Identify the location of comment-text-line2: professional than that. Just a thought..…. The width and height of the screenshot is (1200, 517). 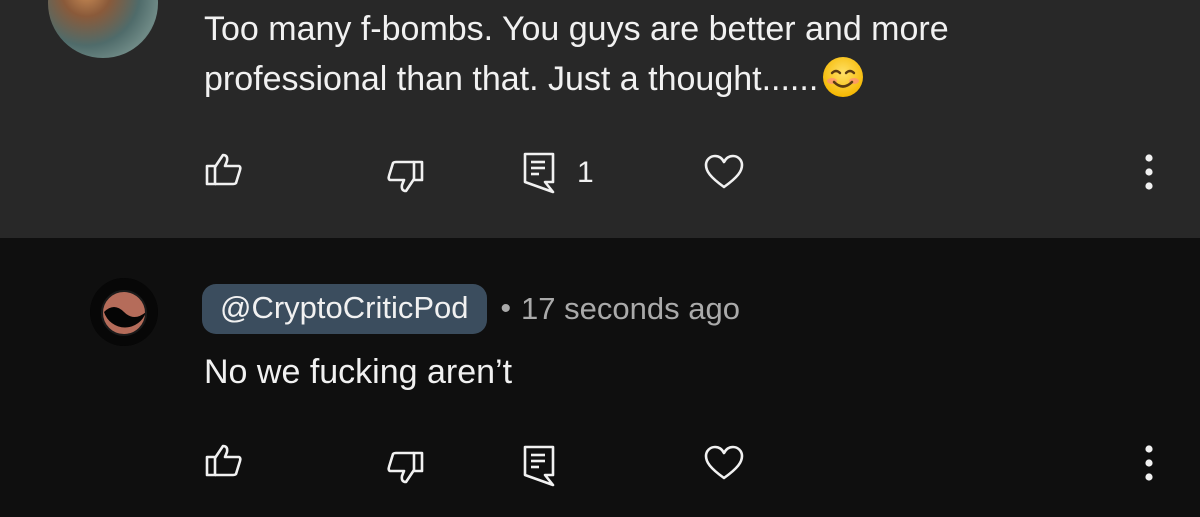
(576, 79).